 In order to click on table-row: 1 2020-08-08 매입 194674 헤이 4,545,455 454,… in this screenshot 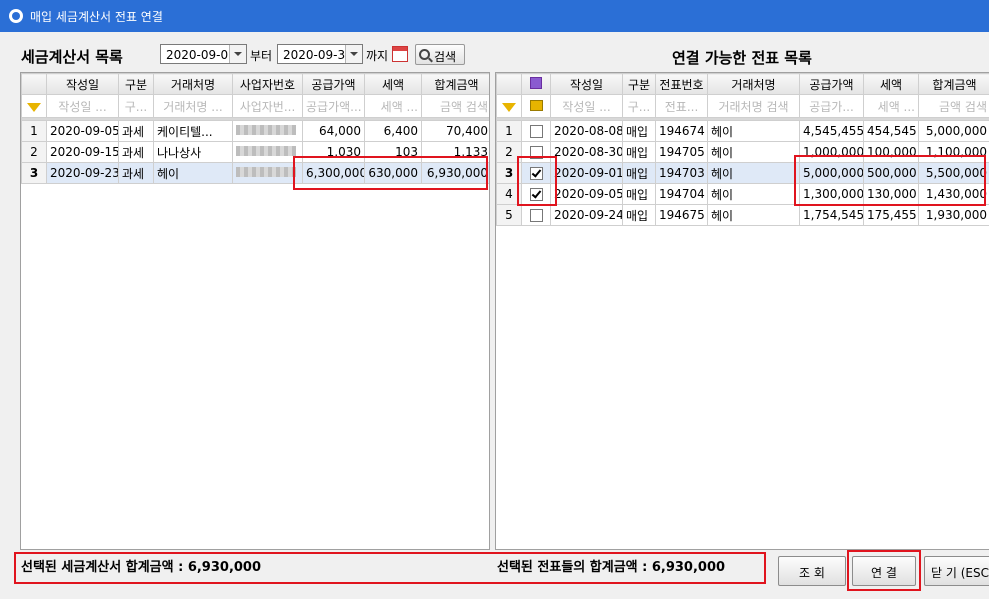, I will do `click(742, 131)`.